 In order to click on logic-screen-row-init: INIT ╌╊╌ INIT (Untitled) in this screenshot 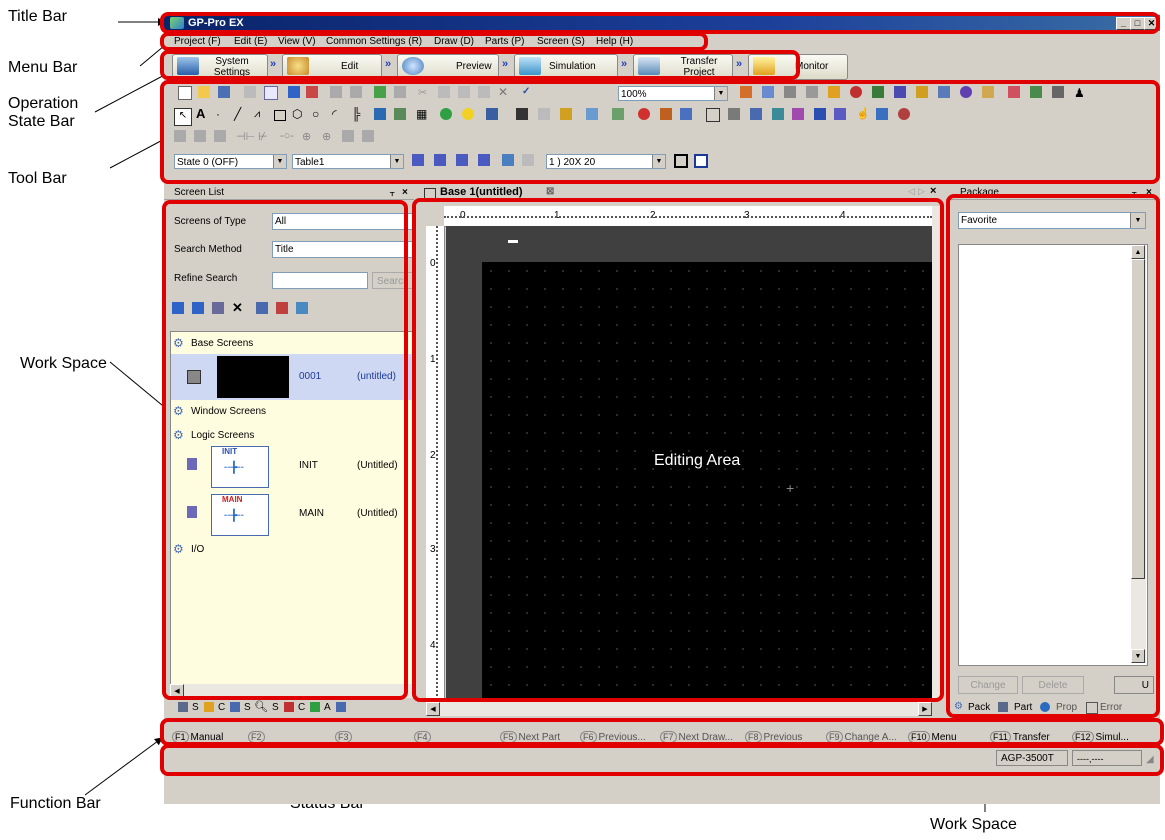, I will do `click(293, 467)`.